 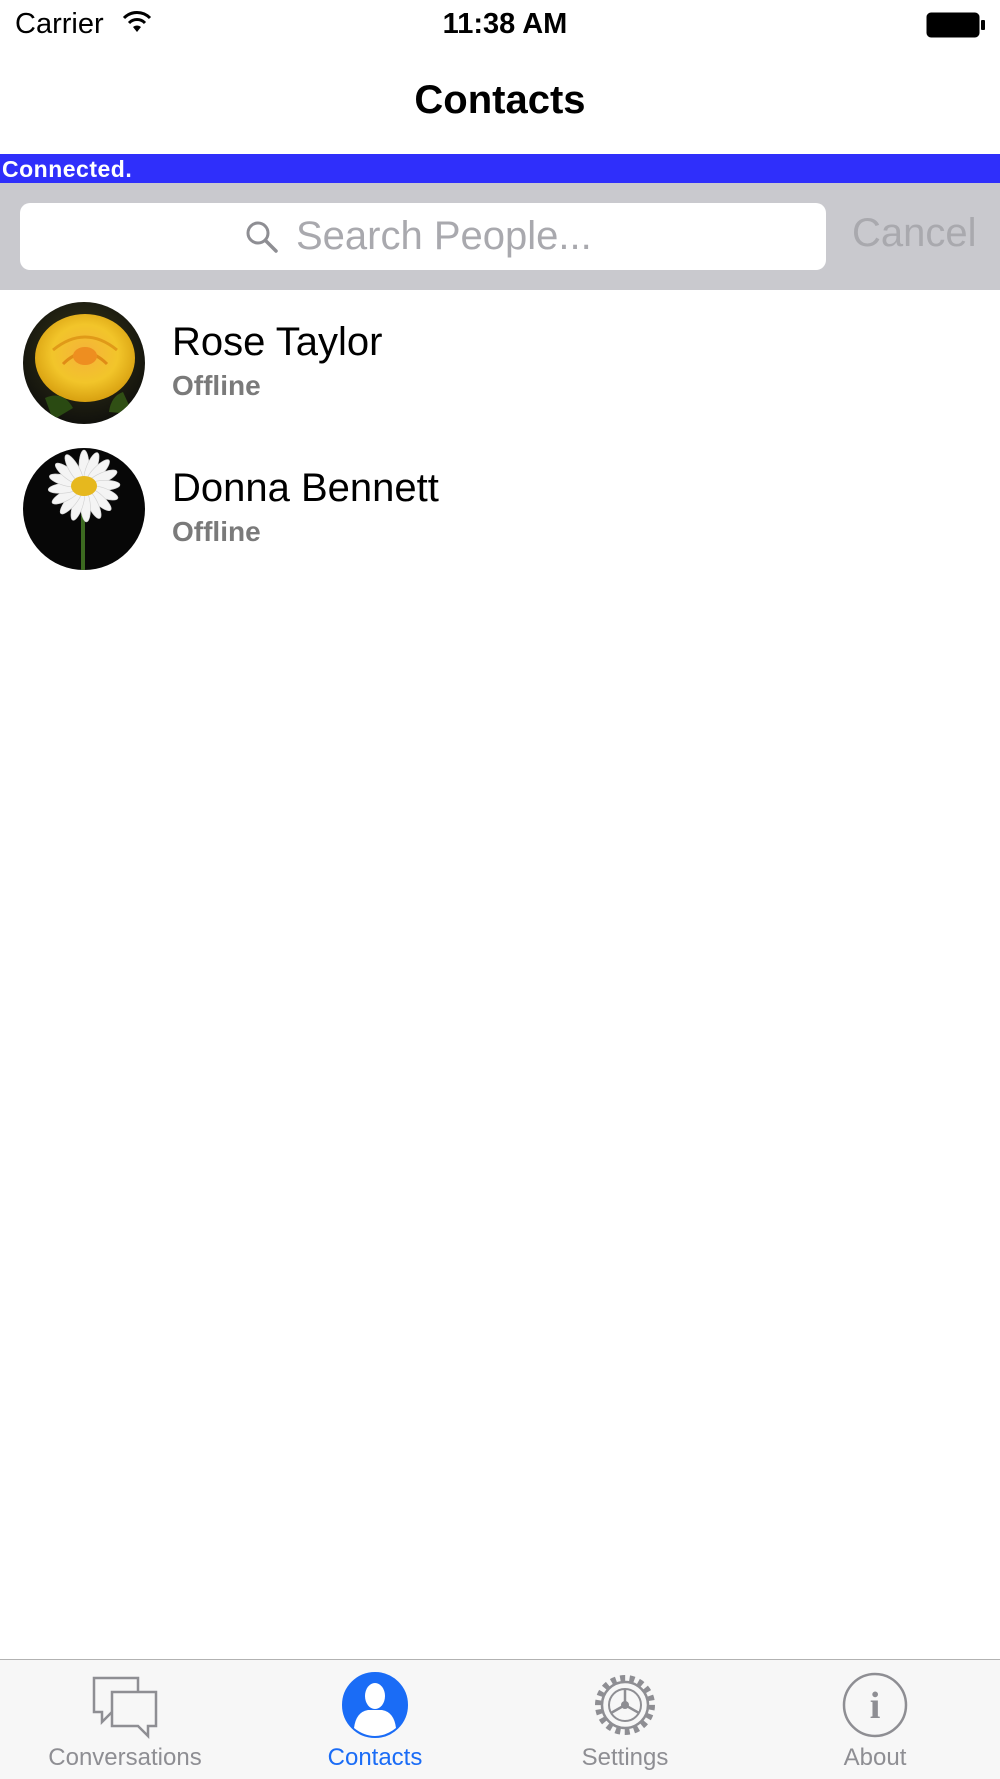 What do you see at coordinates (277, 342) in the screenshot?
I see `contact-name: Rose Taylor` at bounding box center [277, 342].